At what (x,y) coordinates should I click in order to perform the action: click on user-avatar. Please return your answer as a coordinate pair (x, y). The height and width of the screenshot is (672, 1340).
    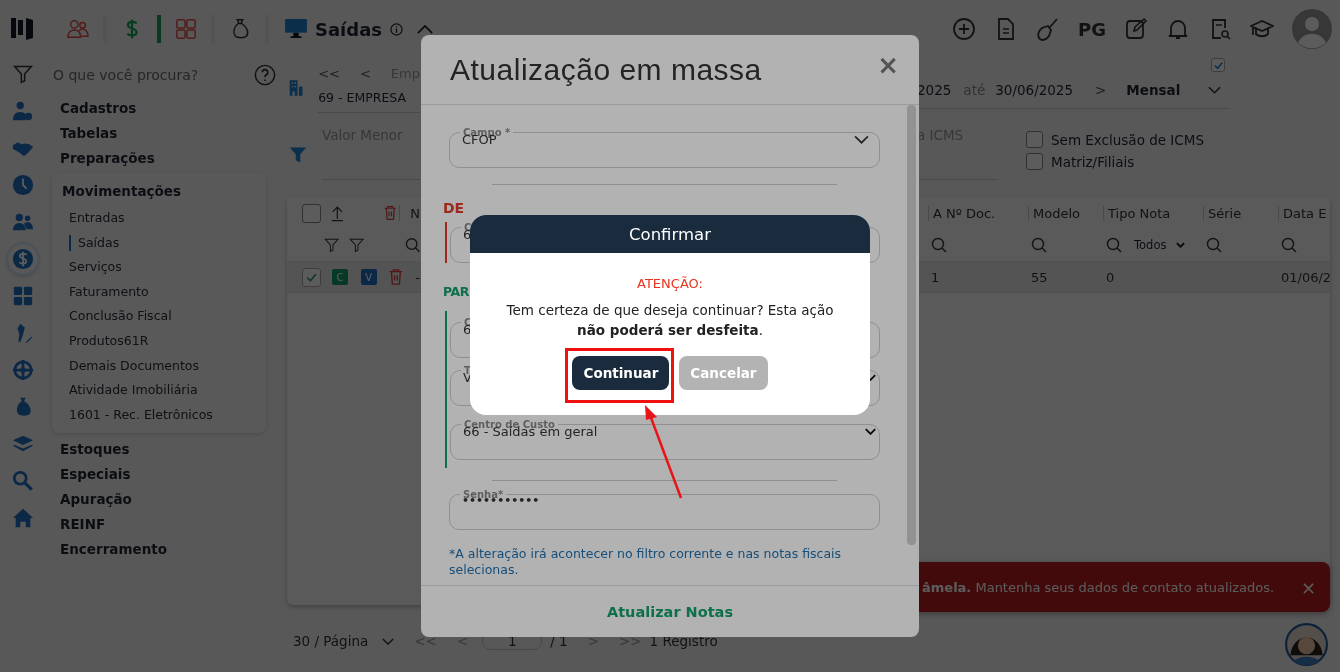
    Looking at the image, I should click on (1312, 29).